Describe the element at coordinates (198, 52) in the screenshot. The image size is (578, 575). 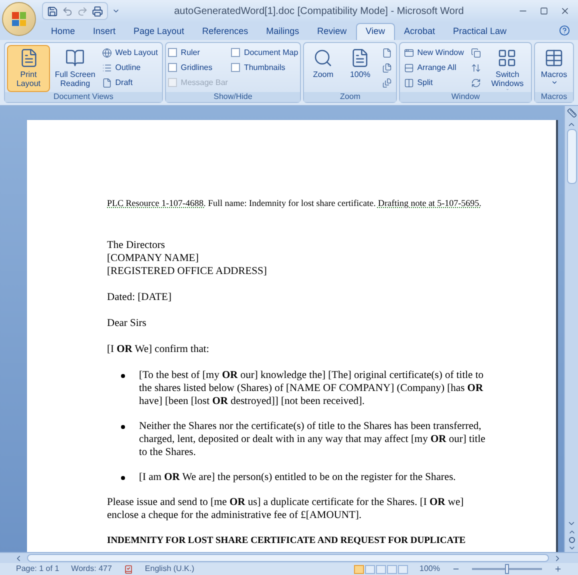
I see `checkbox-option: Ruler` at that location.